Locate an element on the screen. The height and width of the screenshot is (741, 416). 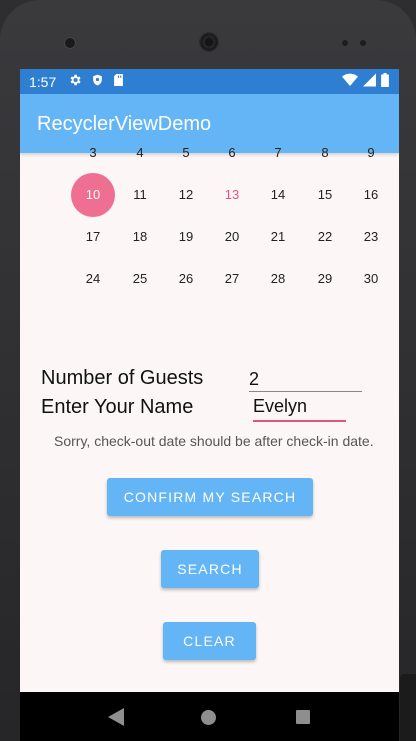
shield-icon is located at coordinates (97, 81).